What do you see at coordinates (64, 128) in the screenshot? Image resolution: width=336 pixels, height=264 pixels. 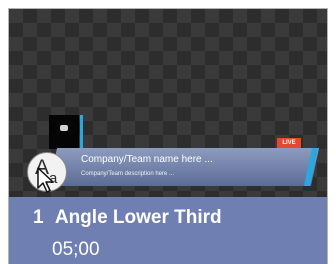 I see `logo-mark` at bounding box center [64, 128].